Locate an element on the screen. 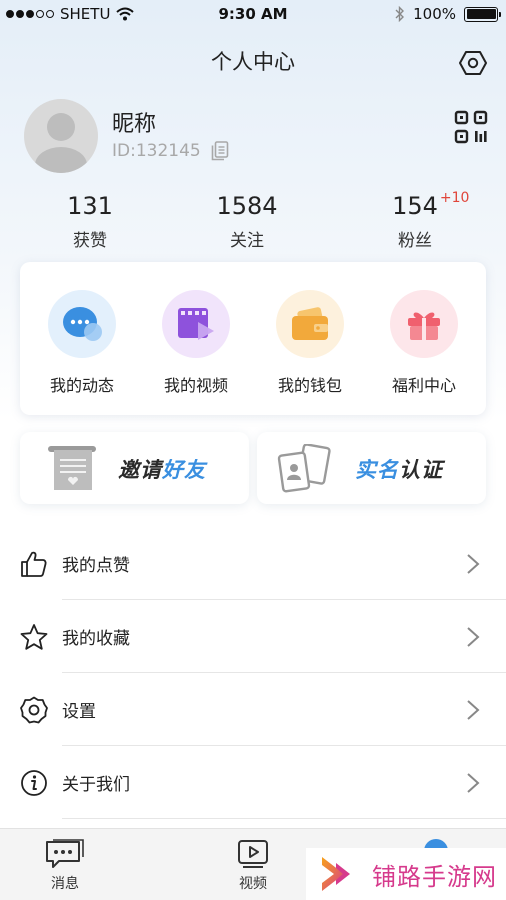 This screenshot has height=900, width=506. stat-likes: 131 获赞 is located at coordinates (90, 221).